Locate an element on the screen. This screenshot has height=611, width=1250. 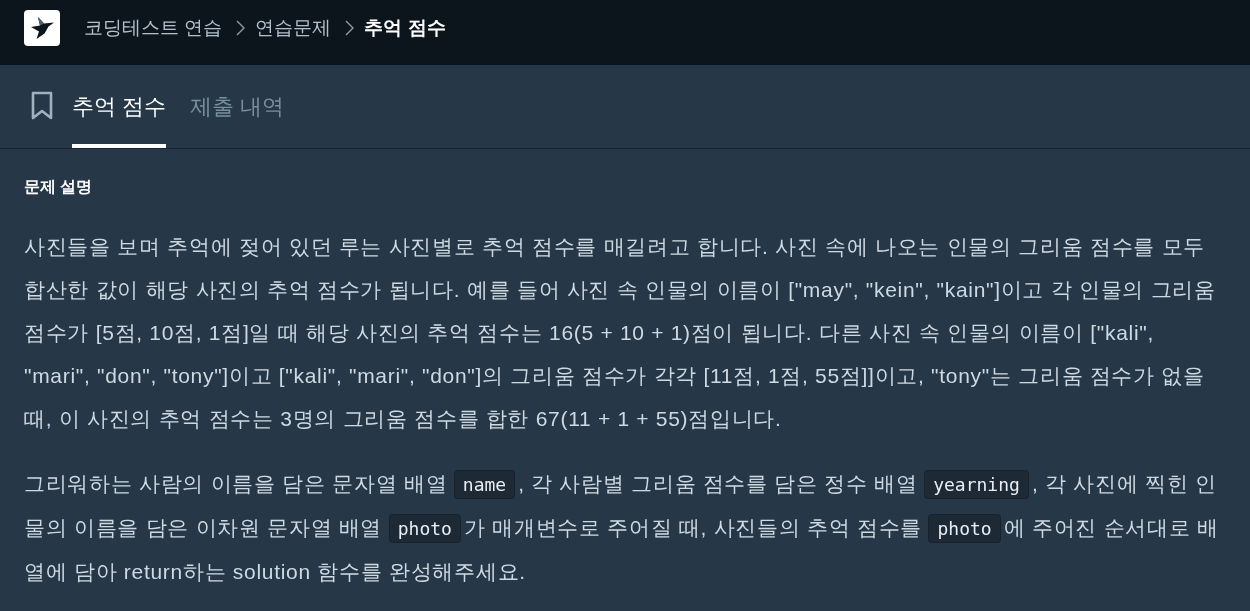
inline-code: name is located at coordinates (484, 484).